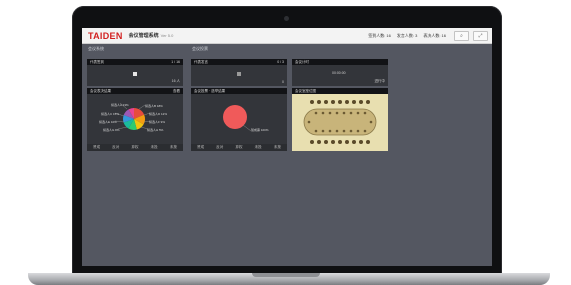  I want to click on search-icon: ⌕, so click(461, 35).